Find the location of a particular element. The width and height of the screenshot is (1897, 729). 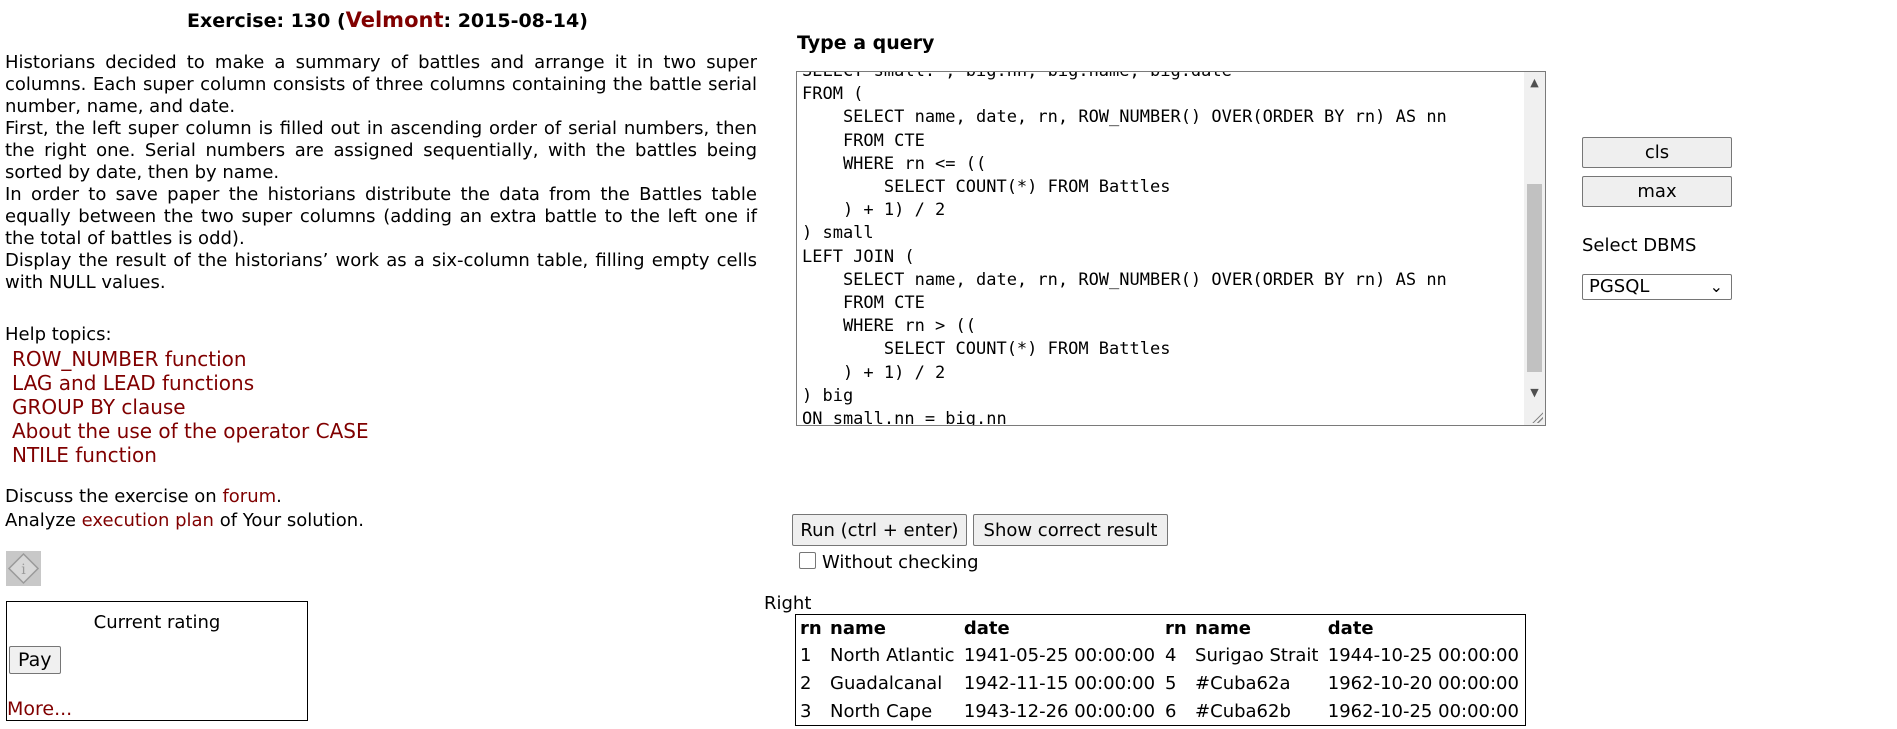

table-cell: 3 is located at coordinates (806, 711).